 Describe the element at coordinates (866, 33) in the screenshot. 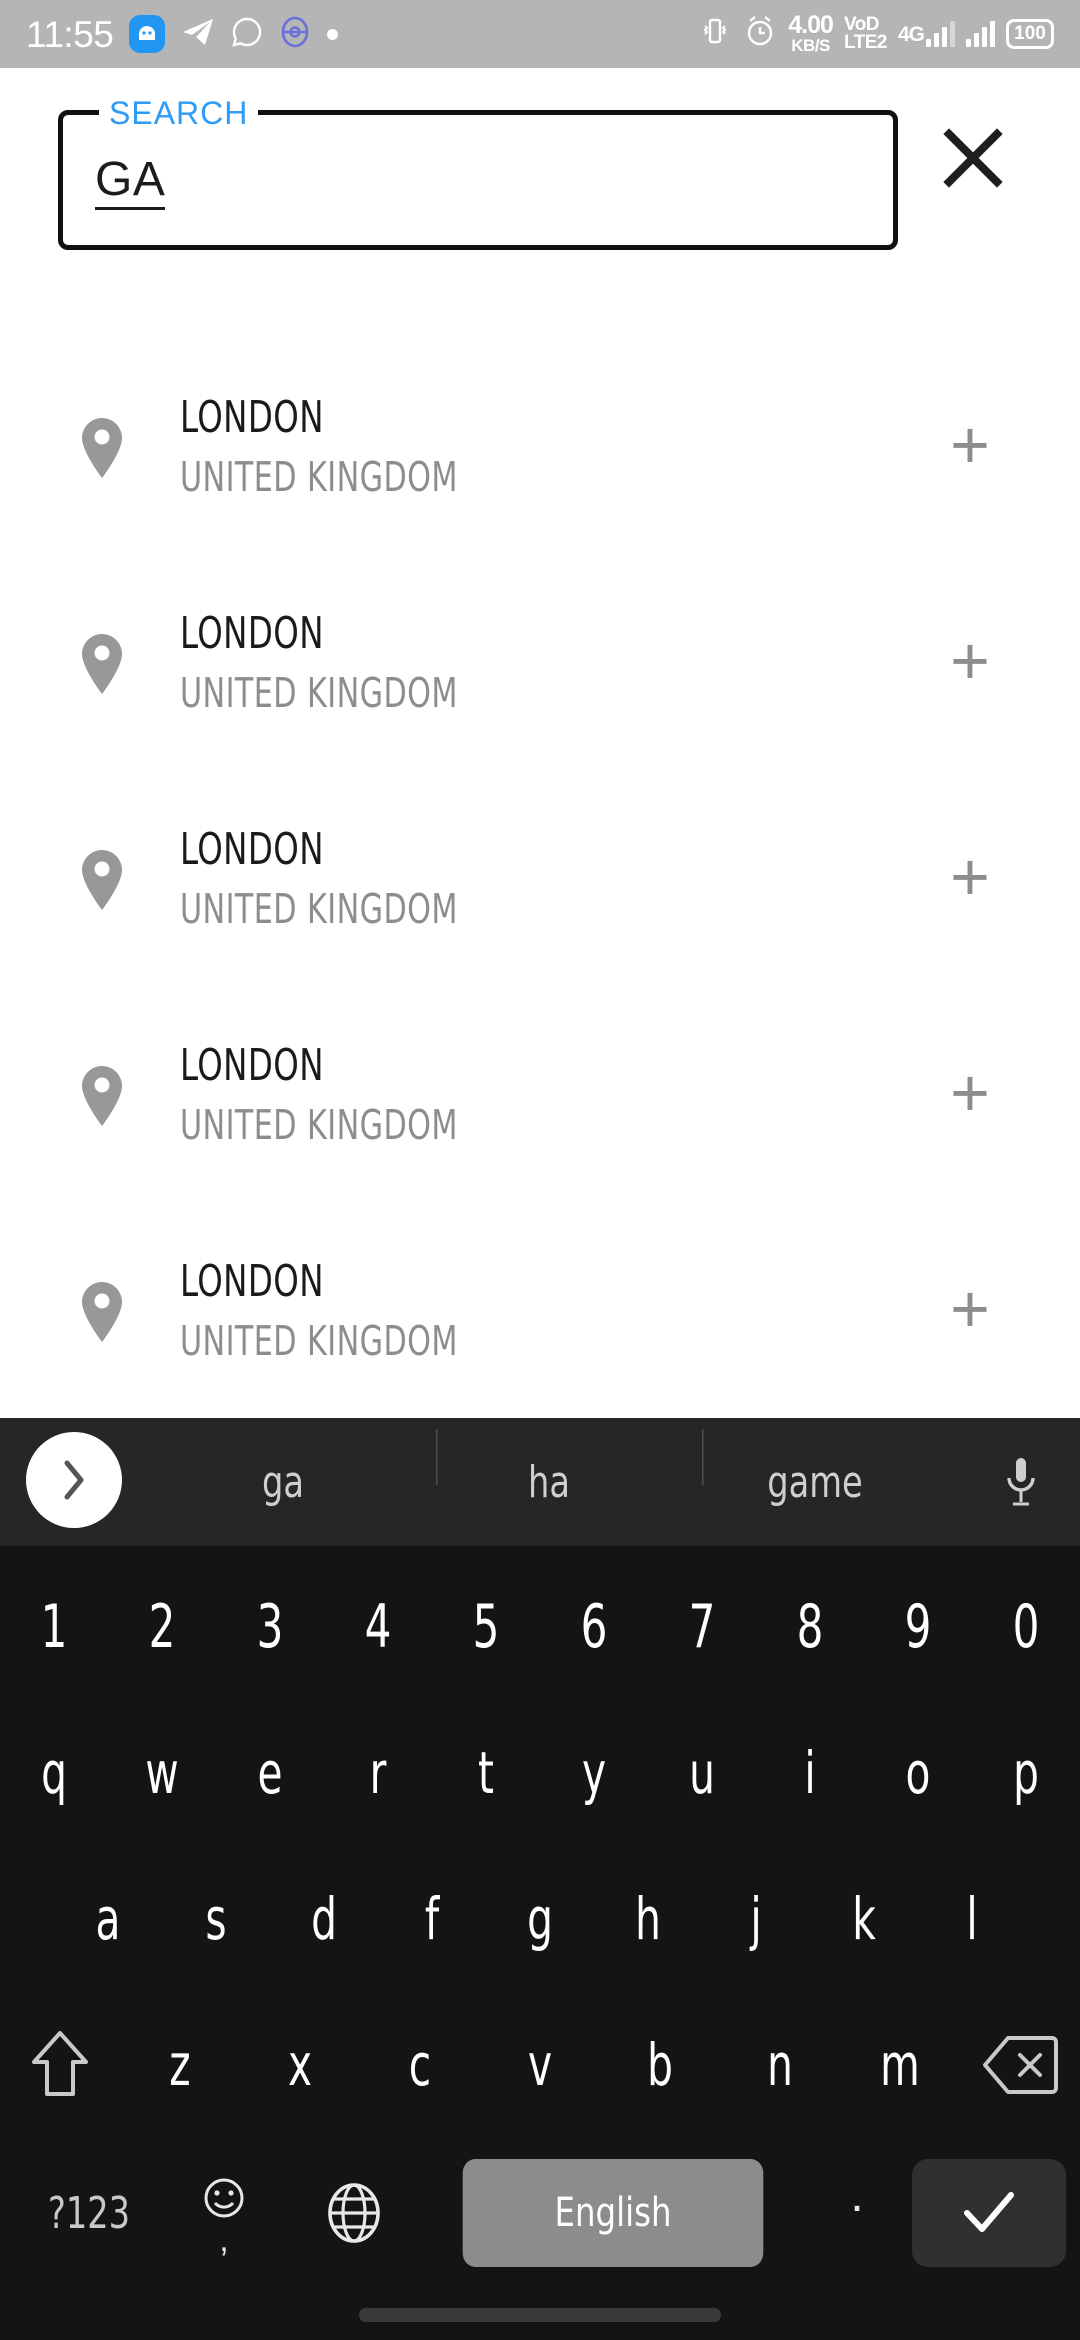

I see `volte-indicator: VoD LTE2` at that location.